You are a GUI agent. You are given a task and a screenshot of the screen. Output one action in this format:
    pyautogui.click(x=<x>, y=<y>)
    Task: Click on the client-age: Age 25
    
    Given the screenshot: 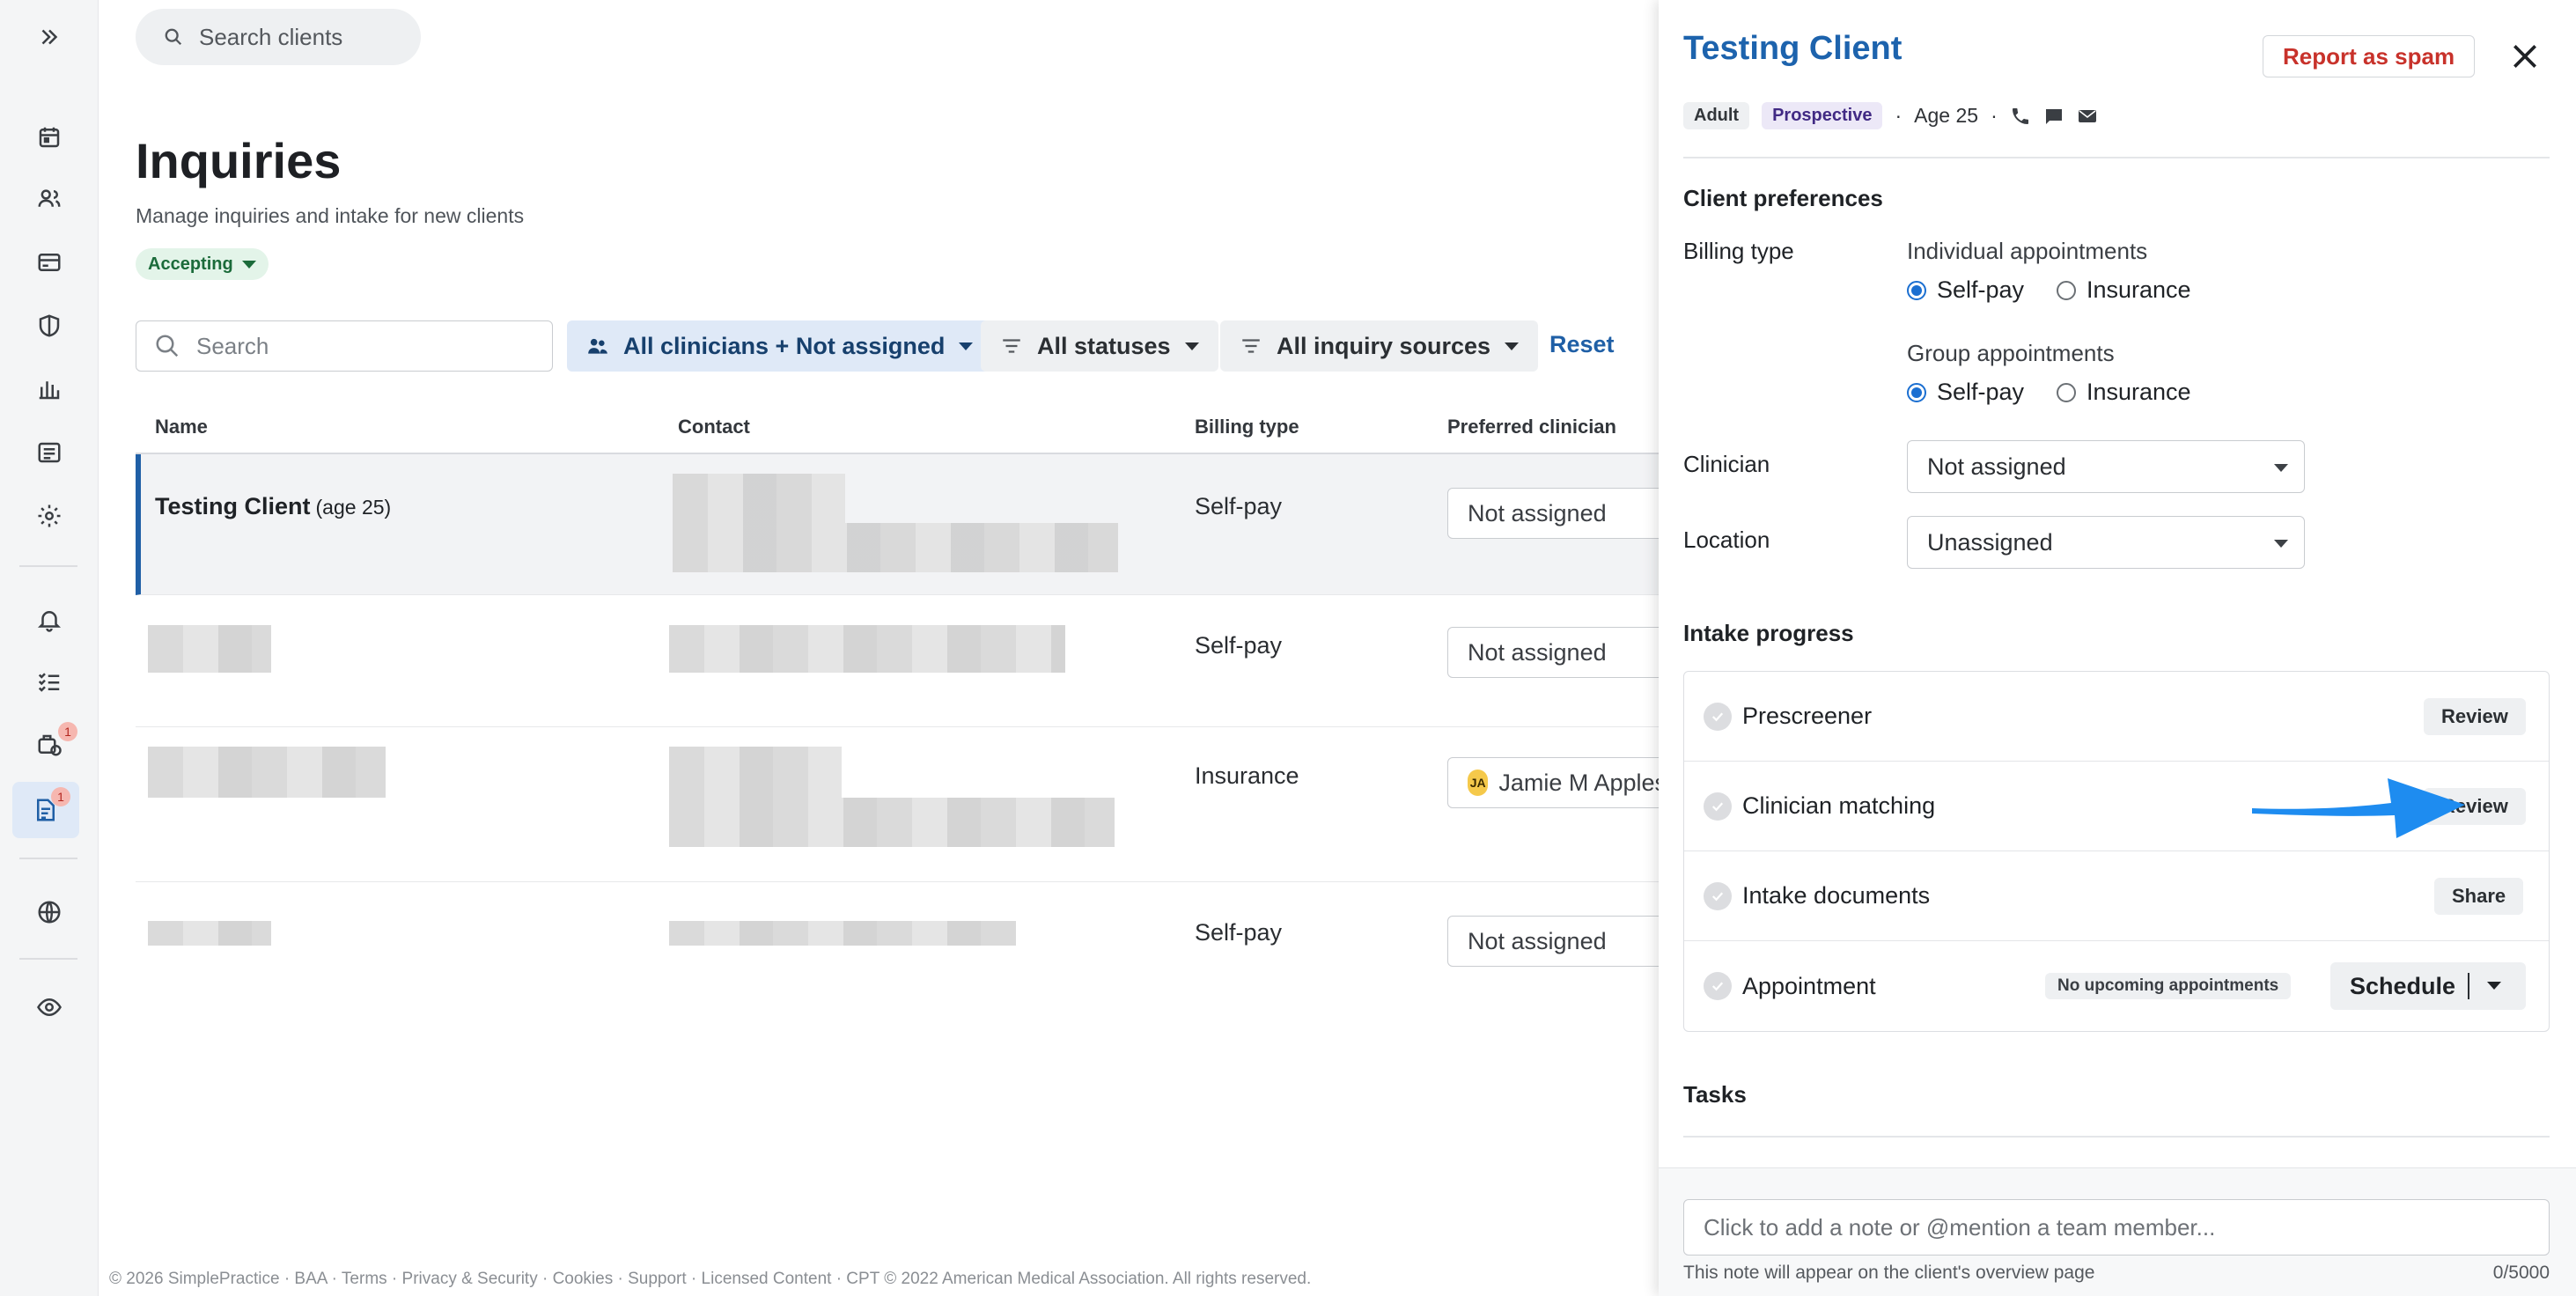 What is the action you would take?
    pyautogui.click(x=1947, y=116)
    